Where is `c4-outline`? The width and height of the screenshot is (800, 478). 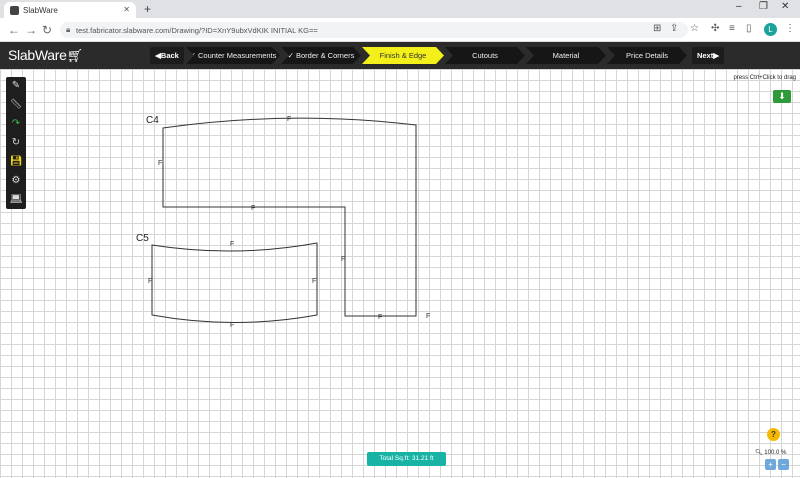
c4-outline is located at coordinates (289, 217).